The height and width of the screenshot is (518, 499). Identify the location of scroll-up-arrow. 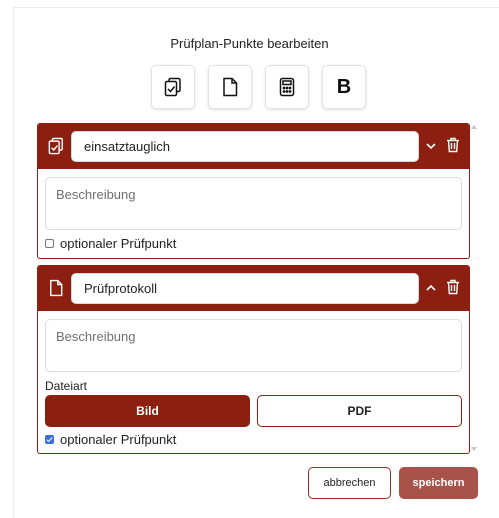
(474, 127).